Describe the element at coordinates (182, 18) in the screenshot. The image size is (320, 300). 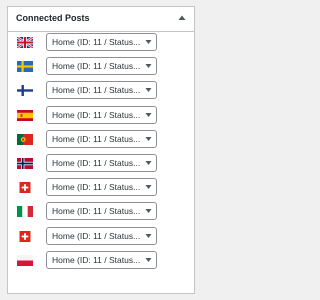
I see `triangle-up-icon` at that location.